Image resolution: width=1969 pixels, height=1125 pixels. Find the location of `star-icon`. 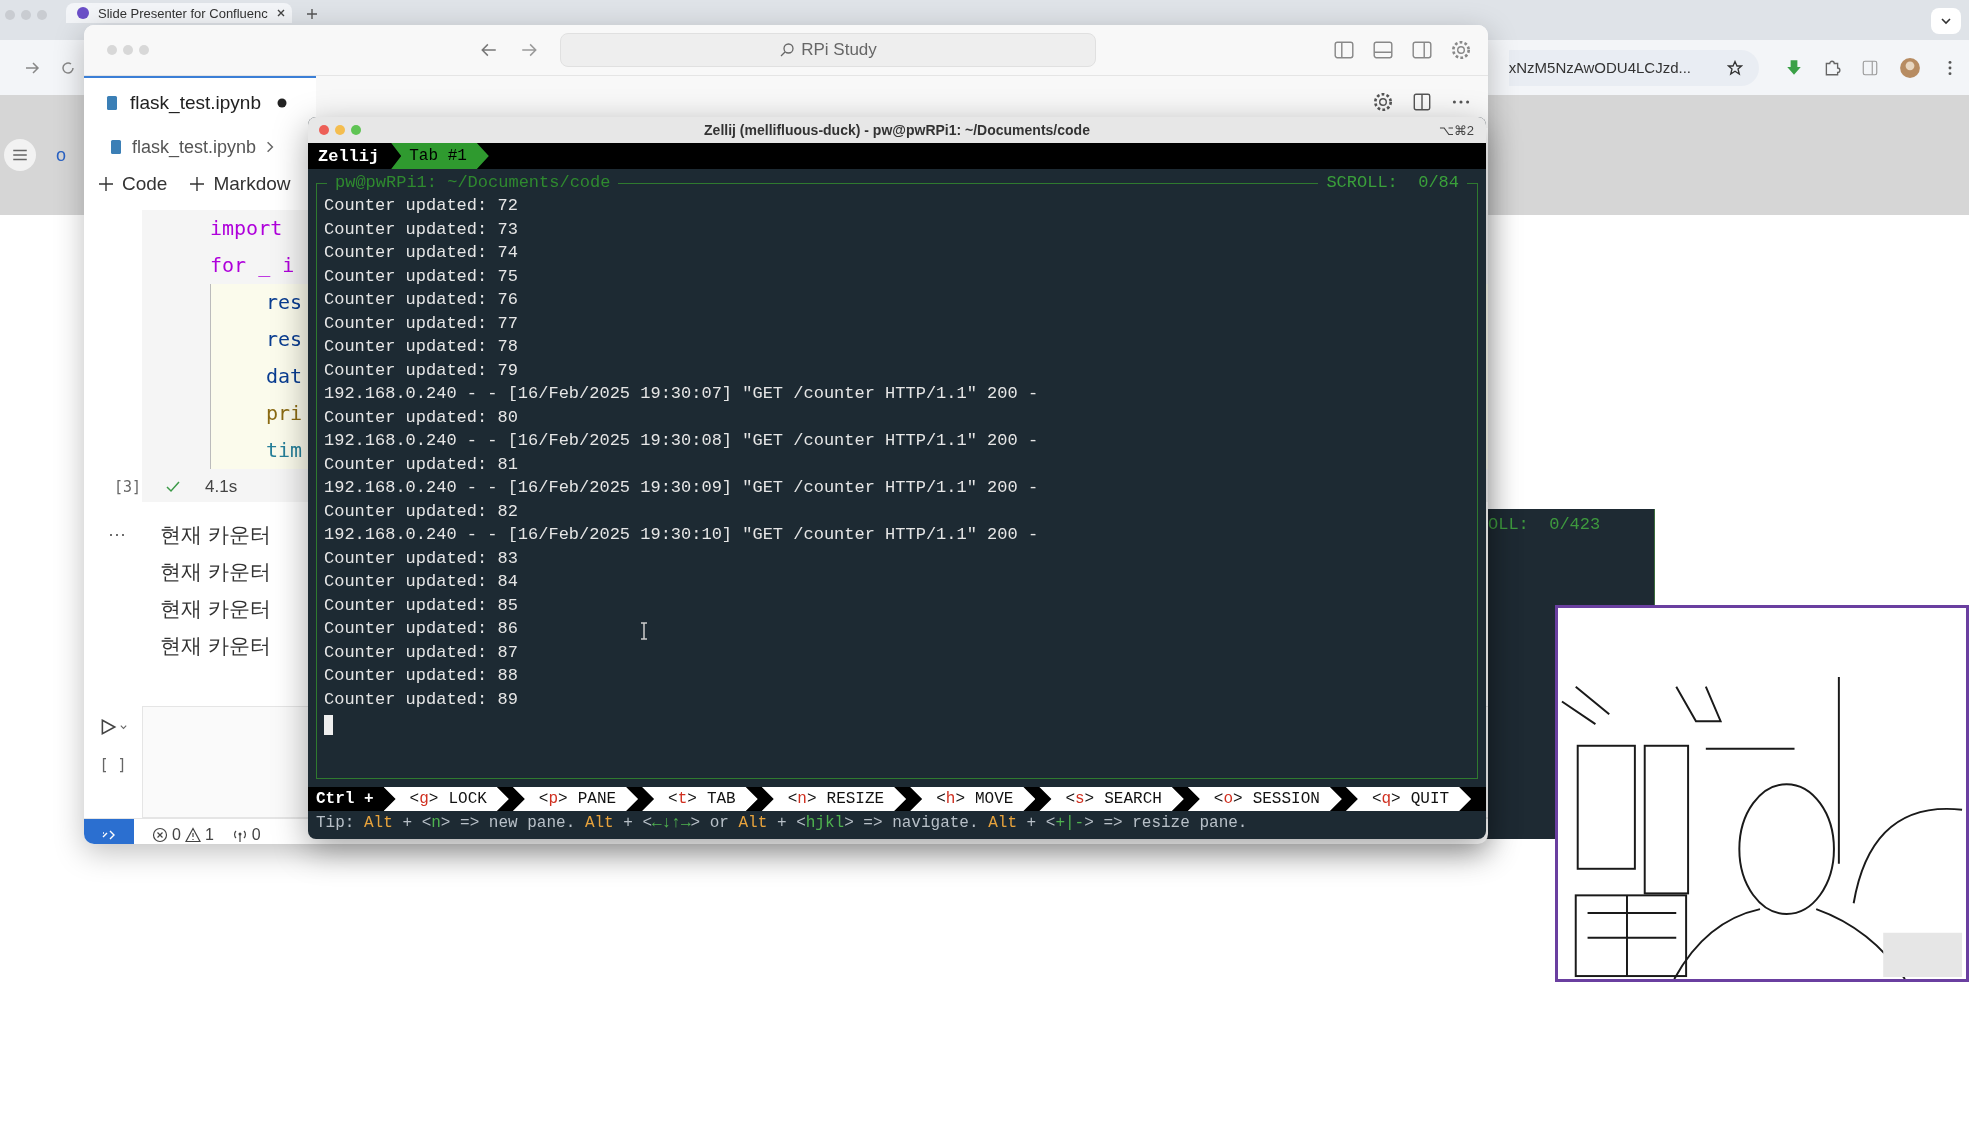

star-icon is located at coordinates (1735, 67).